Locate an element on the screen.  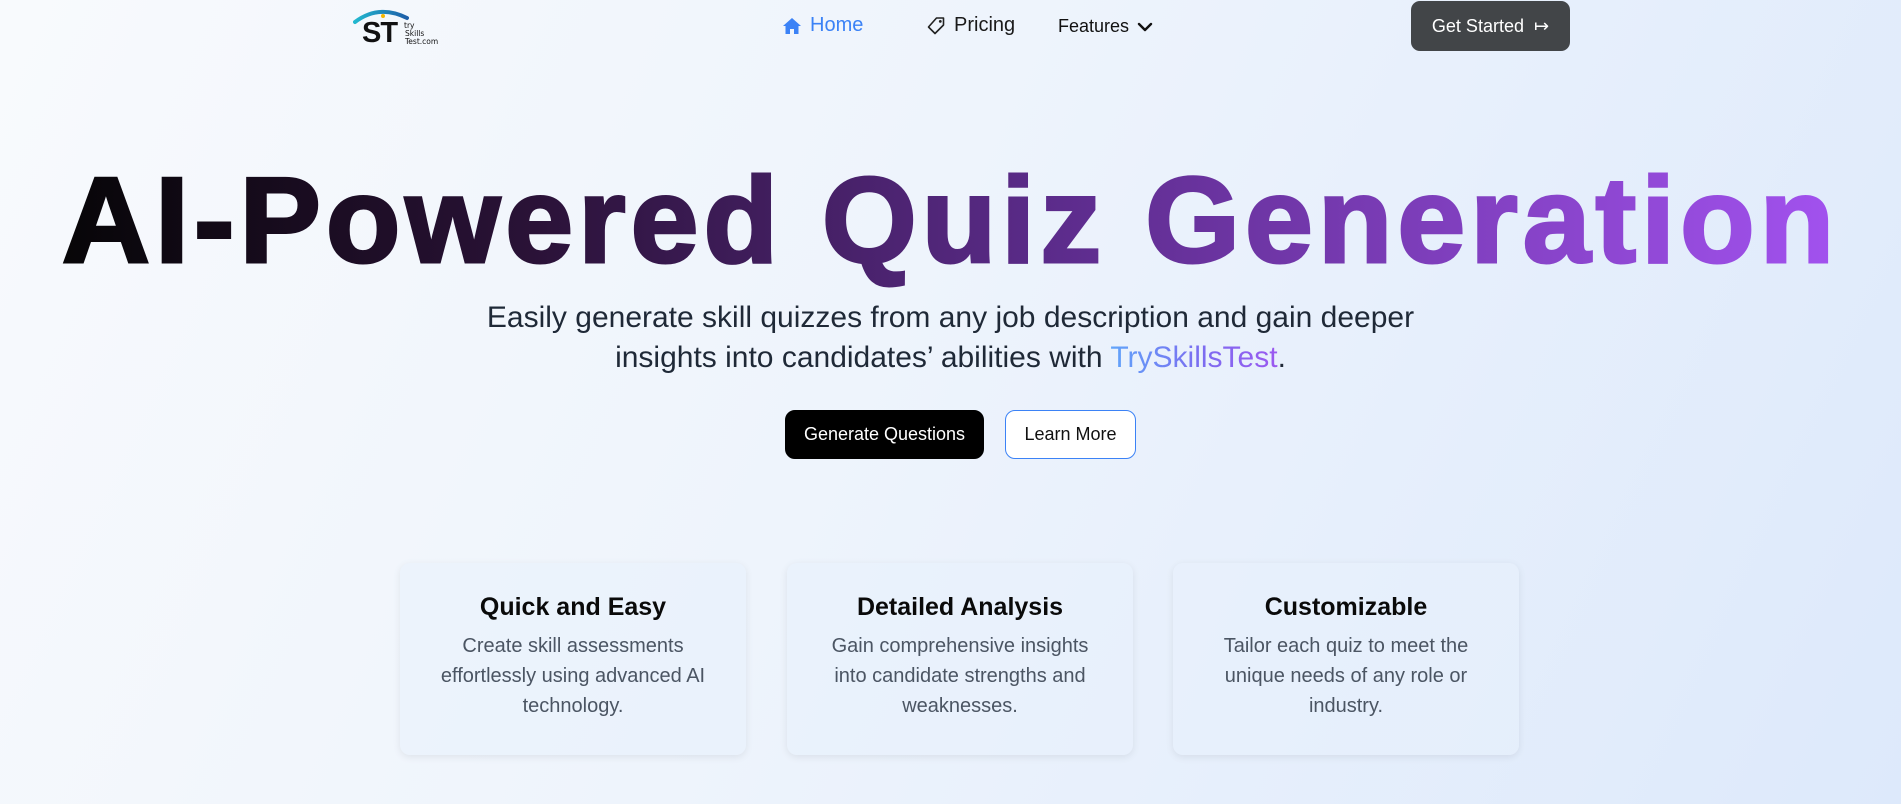
get-started-button: Get Started ↦ is located at coordinates (1490, 26).